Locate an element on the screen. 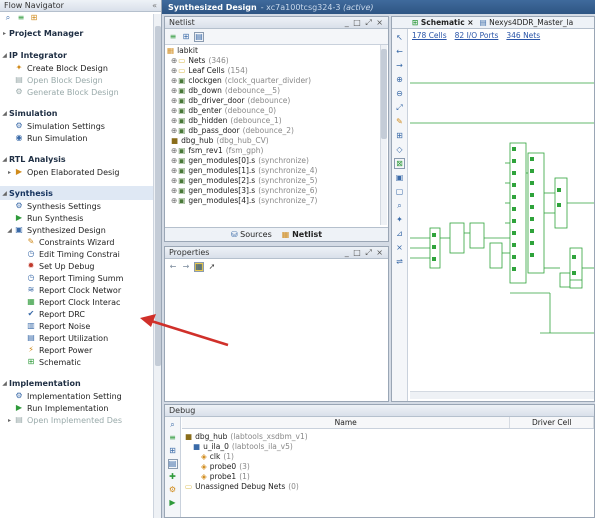 This screenshot has height=518, width=595. netlist-row: ⊕ ▣ gen_modules[2].s (synchronize_5) is located at coordinates (273, 180).